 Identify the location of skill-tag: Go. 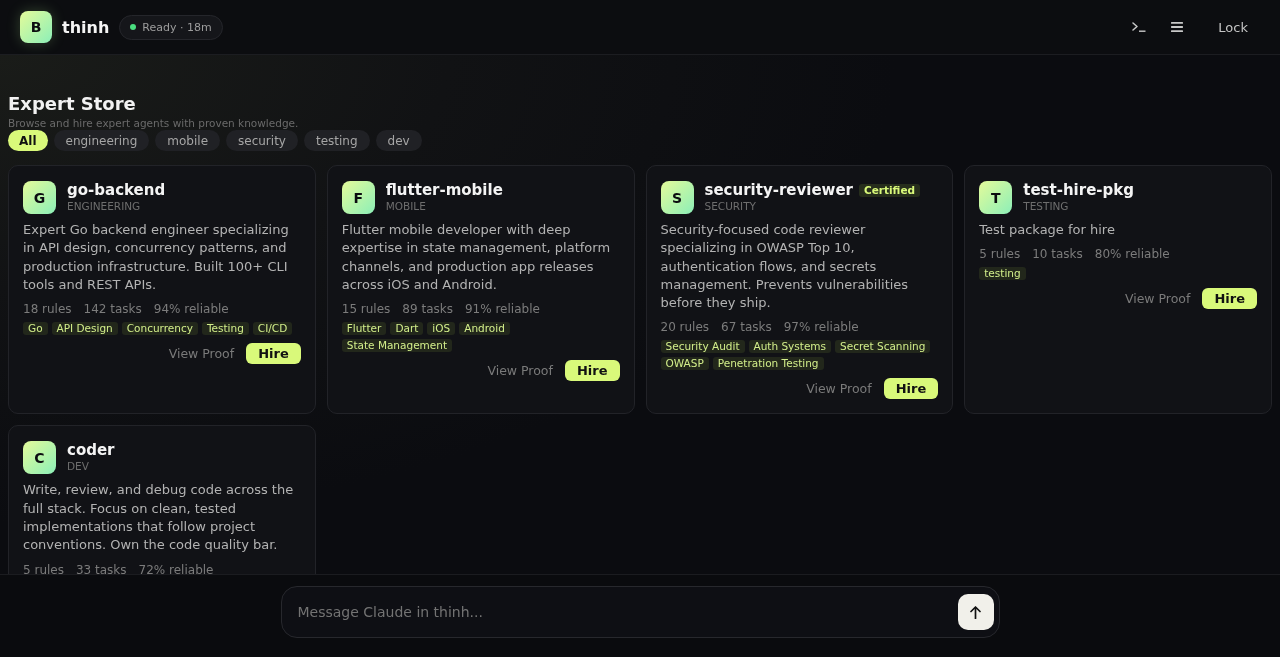
(35, 329).